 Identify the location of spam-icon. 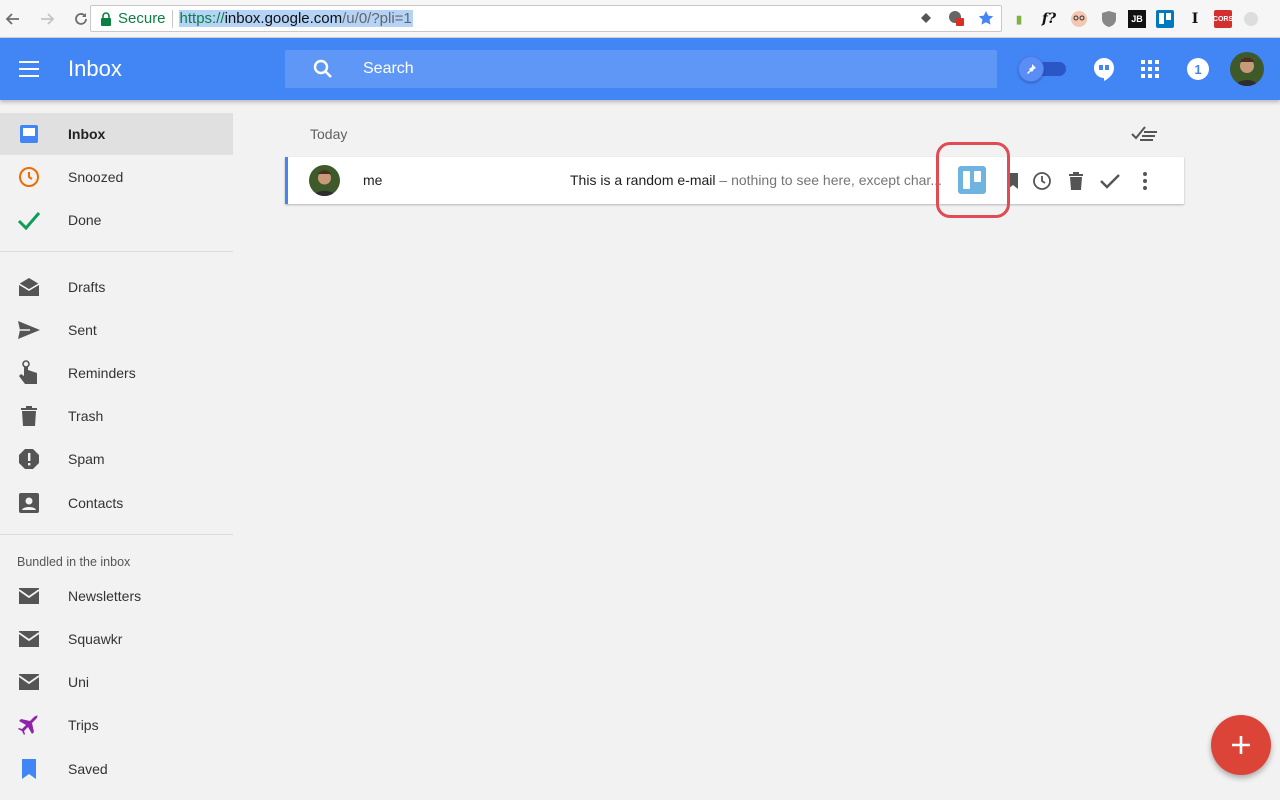
(29, 459).